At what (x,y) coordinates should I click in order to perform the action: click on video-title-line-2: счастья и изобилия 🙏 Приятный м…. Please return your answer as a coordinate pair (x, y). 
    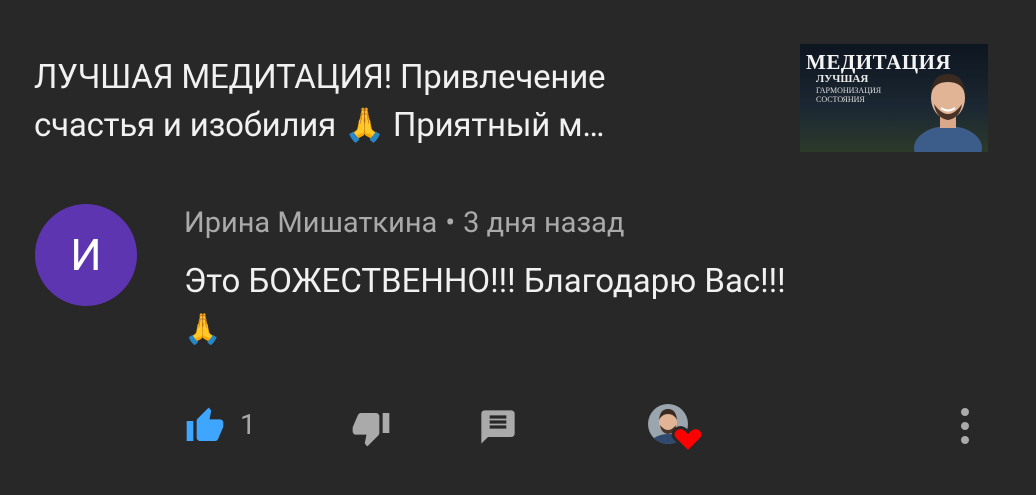
    Looking at the image, I should click on (319, 125).